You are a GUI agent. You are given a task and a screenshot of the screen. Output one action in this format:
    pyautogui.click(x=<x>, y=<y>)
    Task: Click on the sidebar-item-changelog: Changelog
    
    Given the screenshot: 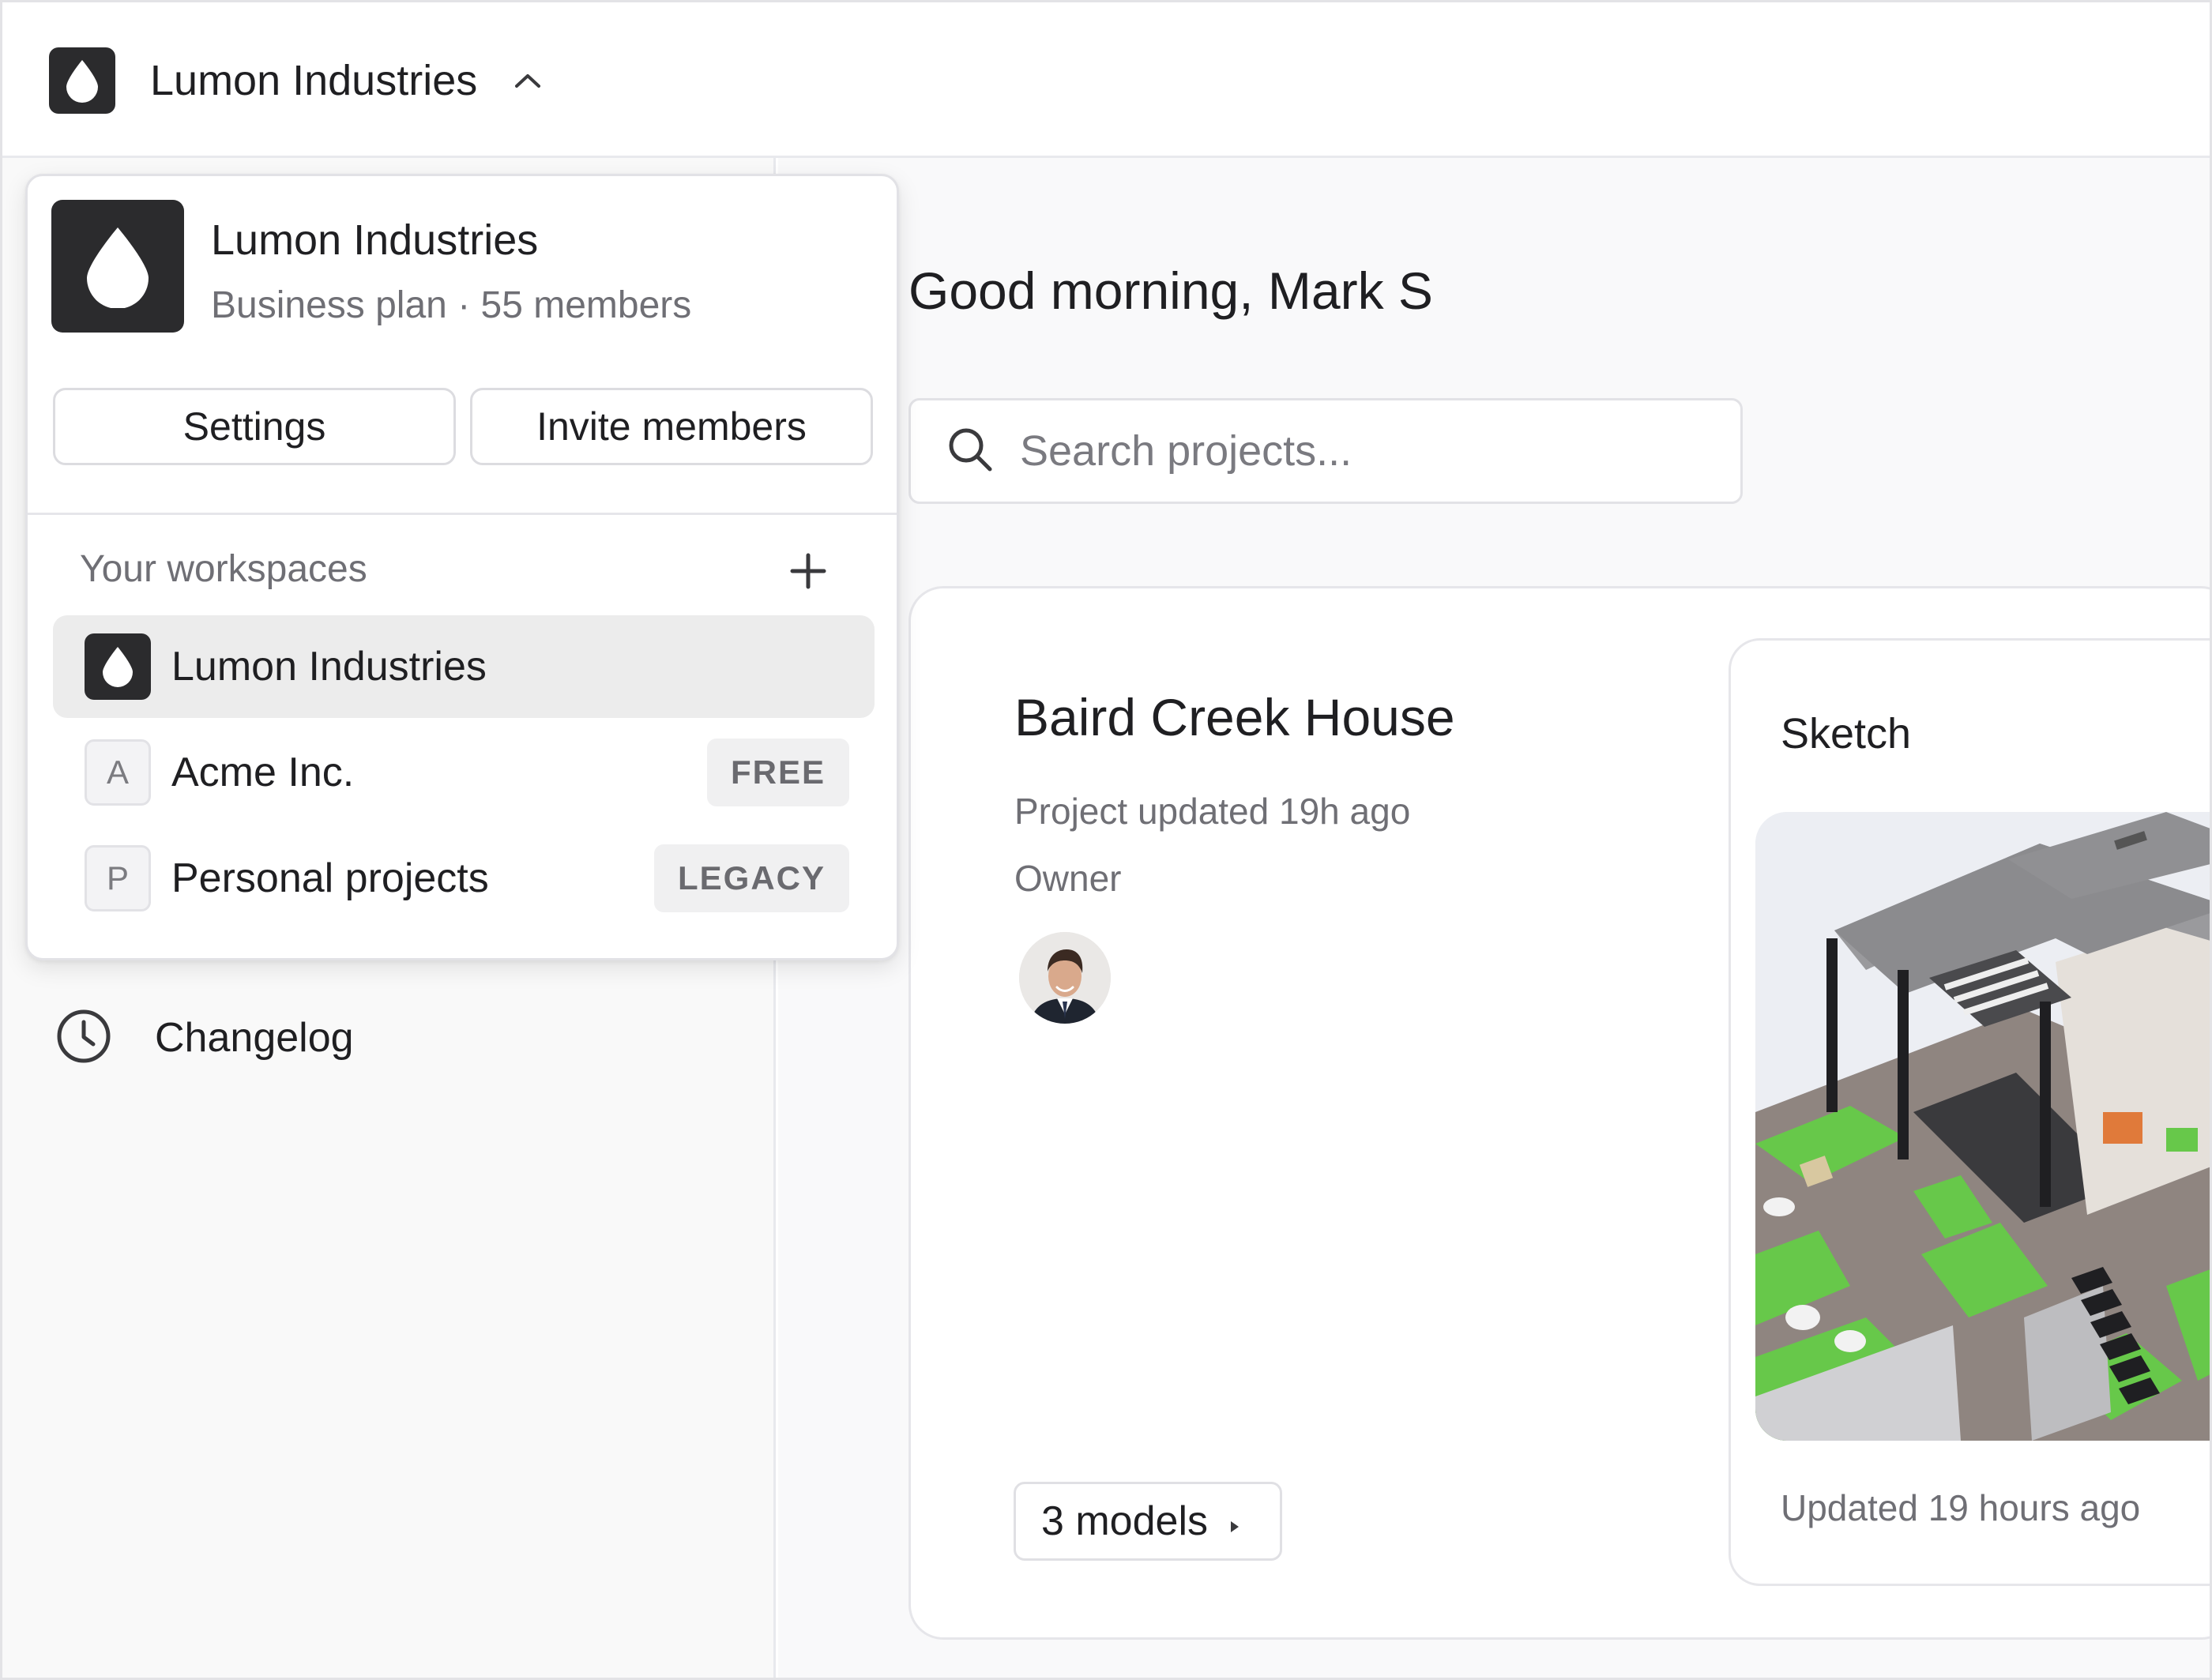 What is the action you would take?
    pyautogui.click(x=204, y=1038)
    